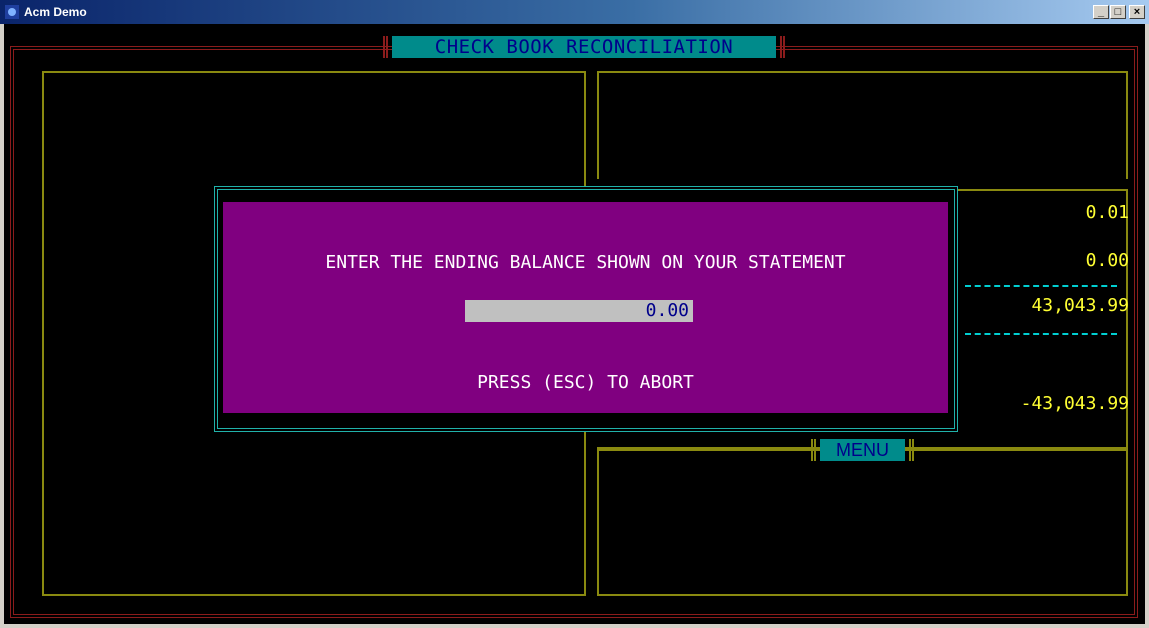 Image resolution: width=1149 pixels, height=628 pixels. Describe the element at coordinates (579, 311) in the screenshot. I see `ending-balance-input: 0.00` at that location.